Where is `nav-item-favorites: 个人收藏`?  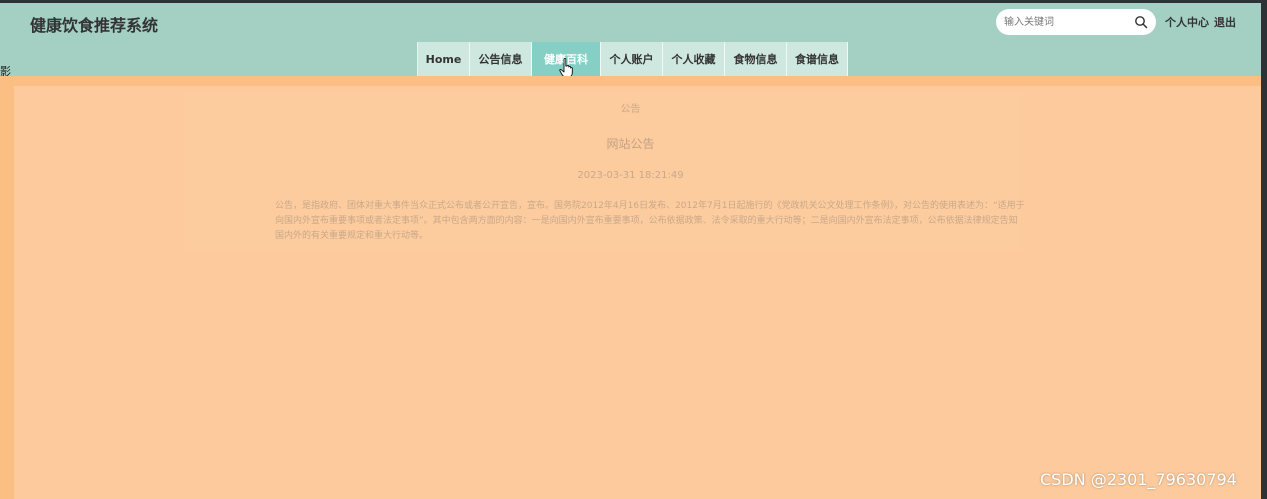 nav-item-favorites: 个人收藏 is located at coordinates (694, 59).